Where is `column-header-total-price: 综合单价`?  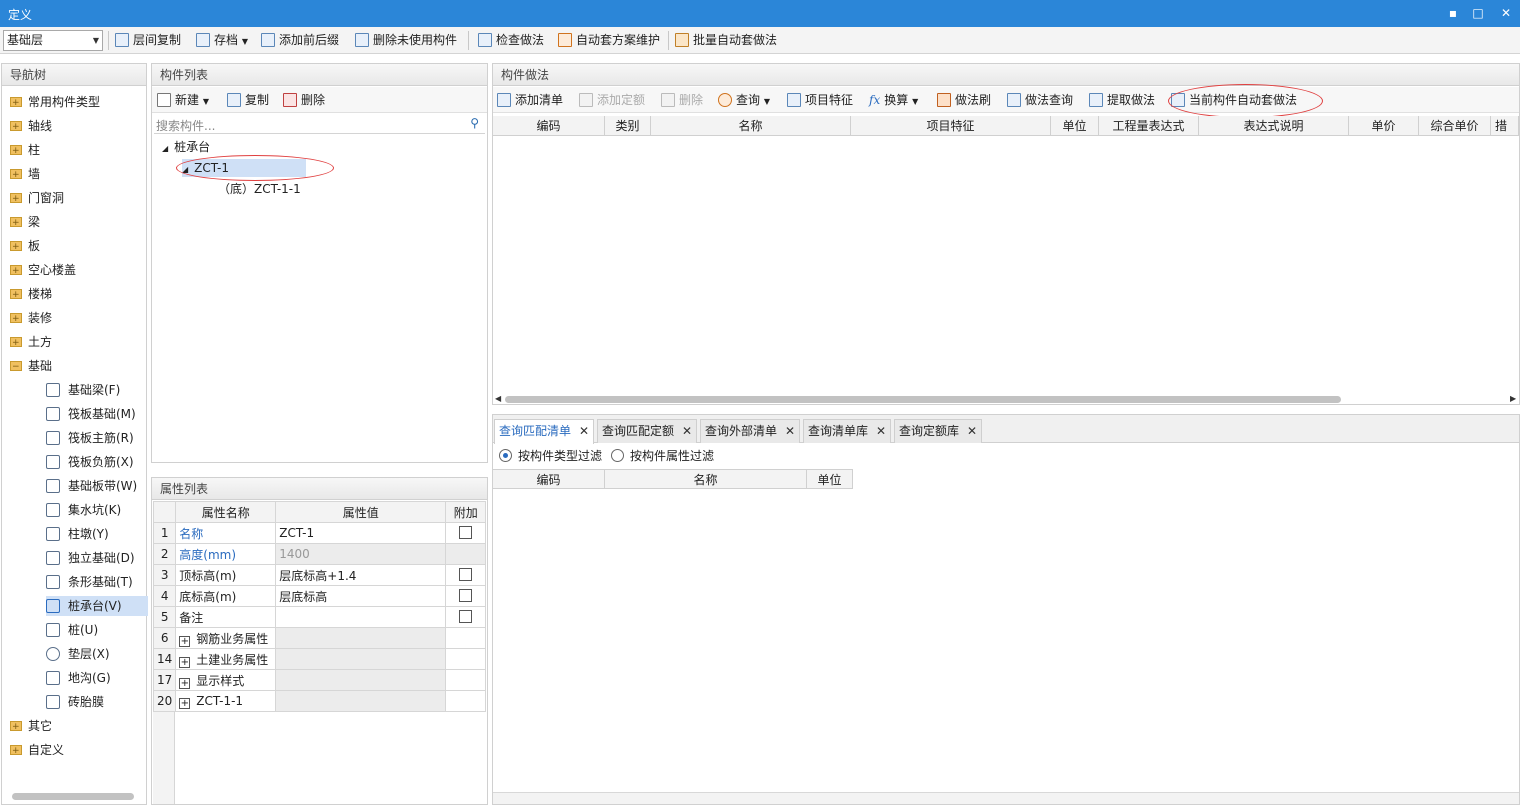
column-header-total-price: 综合单价 is located at coordinates (1455, 126).